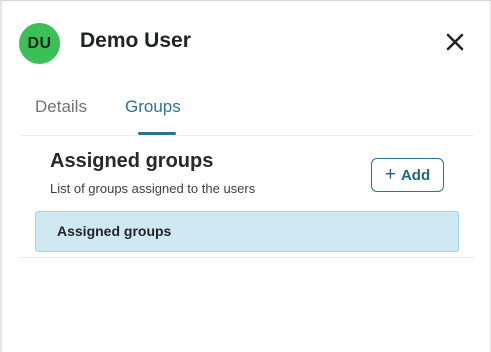  I want to click on avatar: DU, so click(39, 43).